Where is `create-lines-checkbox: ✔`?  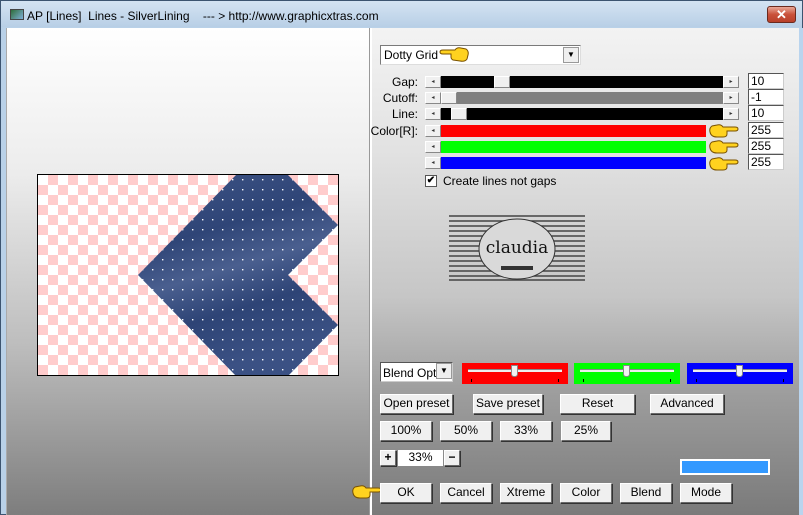 create-lines-checkbox: ✔ is located at coordinates (431, 181).